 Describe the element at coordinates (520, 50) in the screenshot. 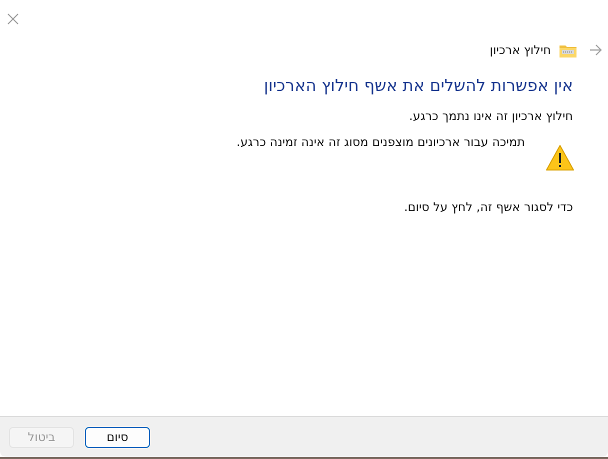

I see `wizard-title: חילוץ ארכיון` at that location.